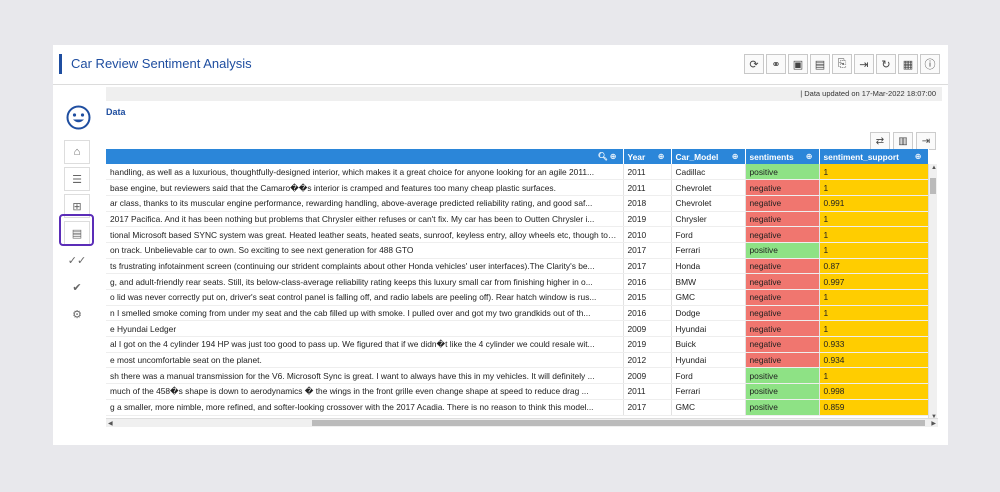  I want to click on refresh-icon: ⟳, so click(754, 64).